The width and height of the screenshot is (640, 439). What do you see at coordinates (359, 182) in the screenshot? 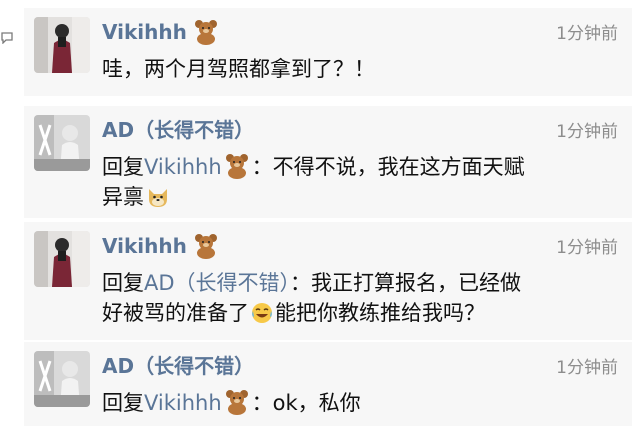
I see `comment-text: 回复Vikihhh ：不得不说，我在这方面天赋 异禀` at bounding box center [359, 182].